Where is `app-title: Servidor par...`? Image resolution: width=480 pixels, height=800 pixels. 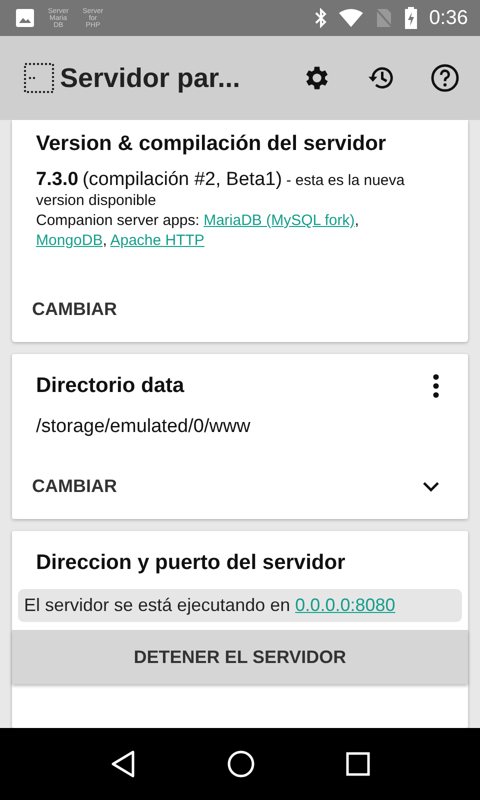
app-title: Servidor par... is located at coordinates (151, 78).